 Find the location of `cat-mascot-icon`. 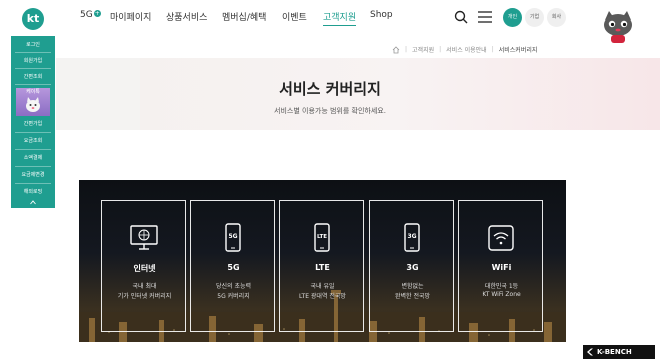

cat-mascot-icon is located at coordinates (618, 27).